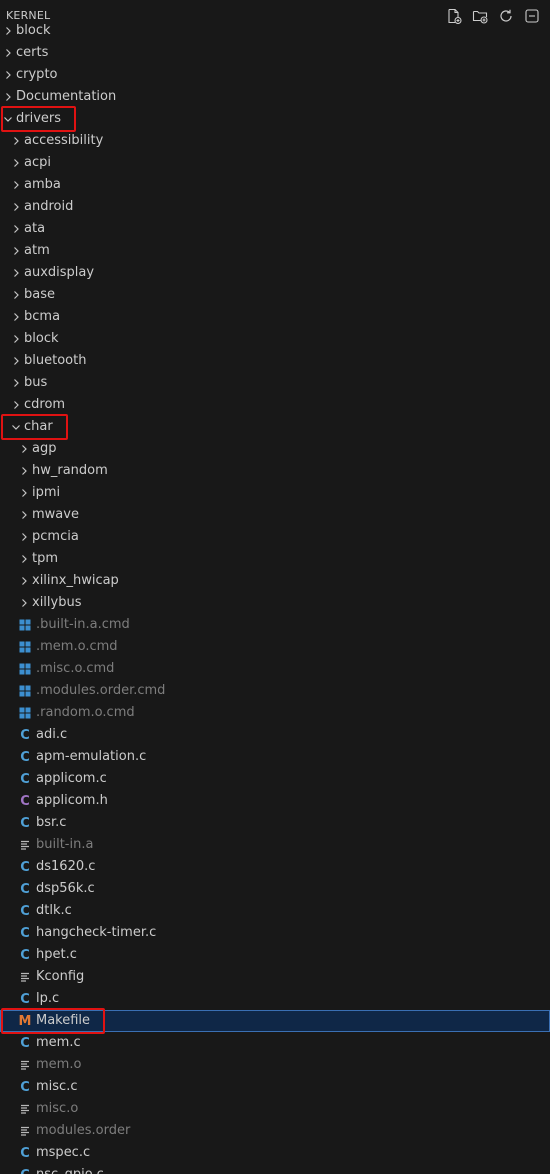  I want to click on file-item-mem-o: mem.o, so click(275, 1065).